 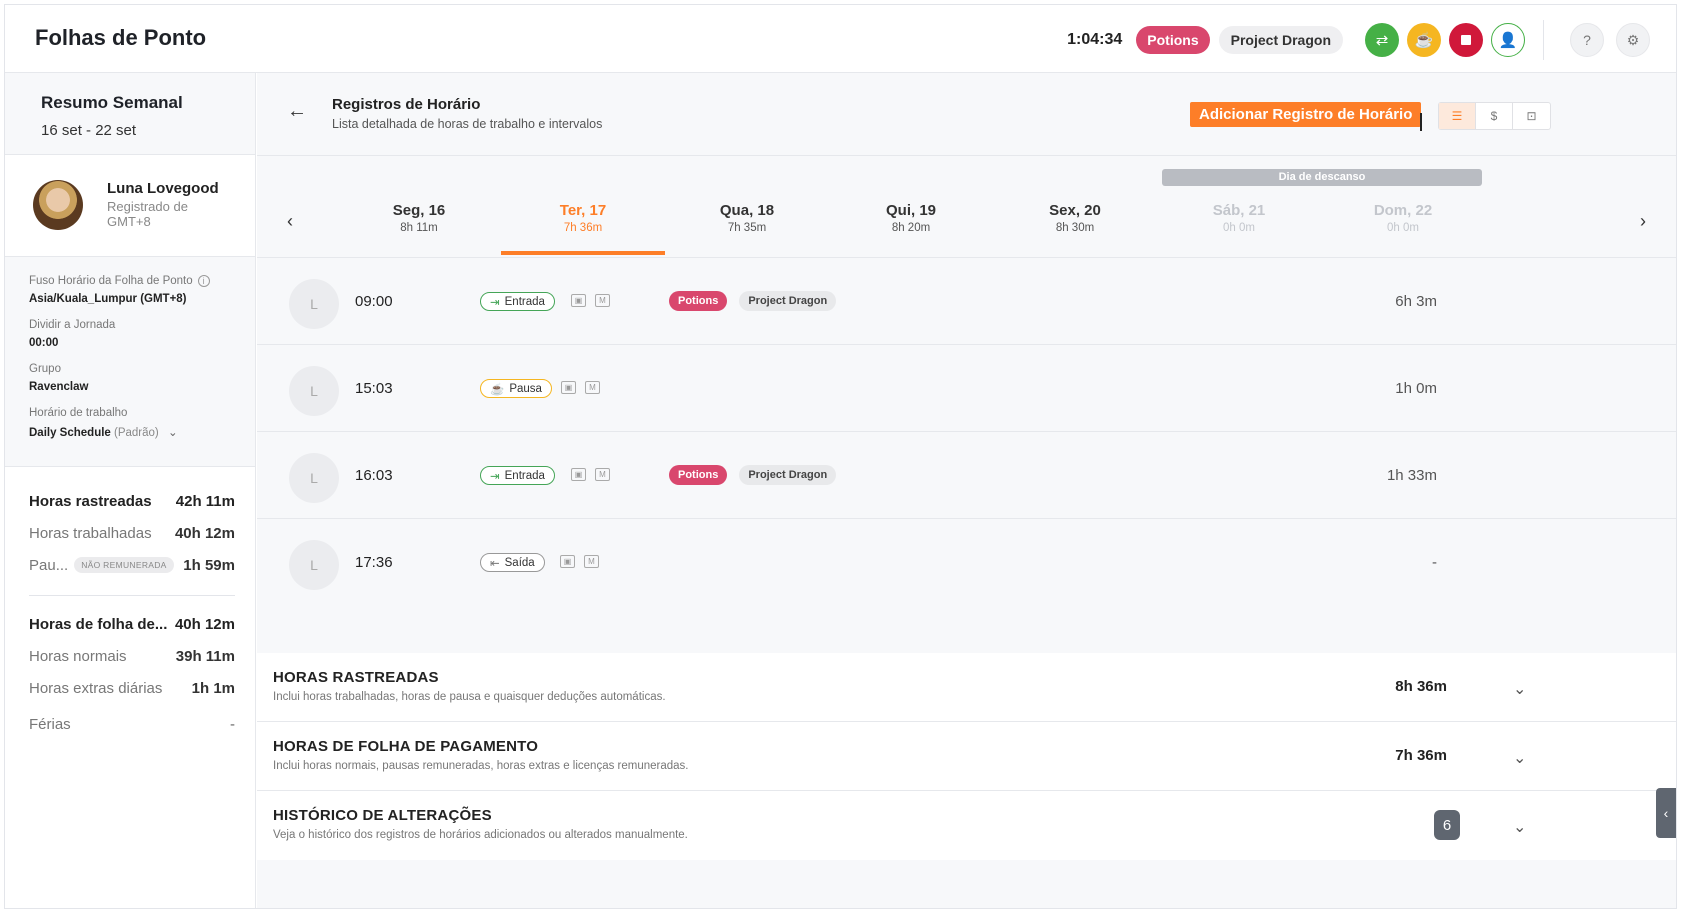 What do you see at coordinates (1382, 40) in the screenshot?
I see `switch-activity-button: ⇄` at bounding box center [1382, 40].